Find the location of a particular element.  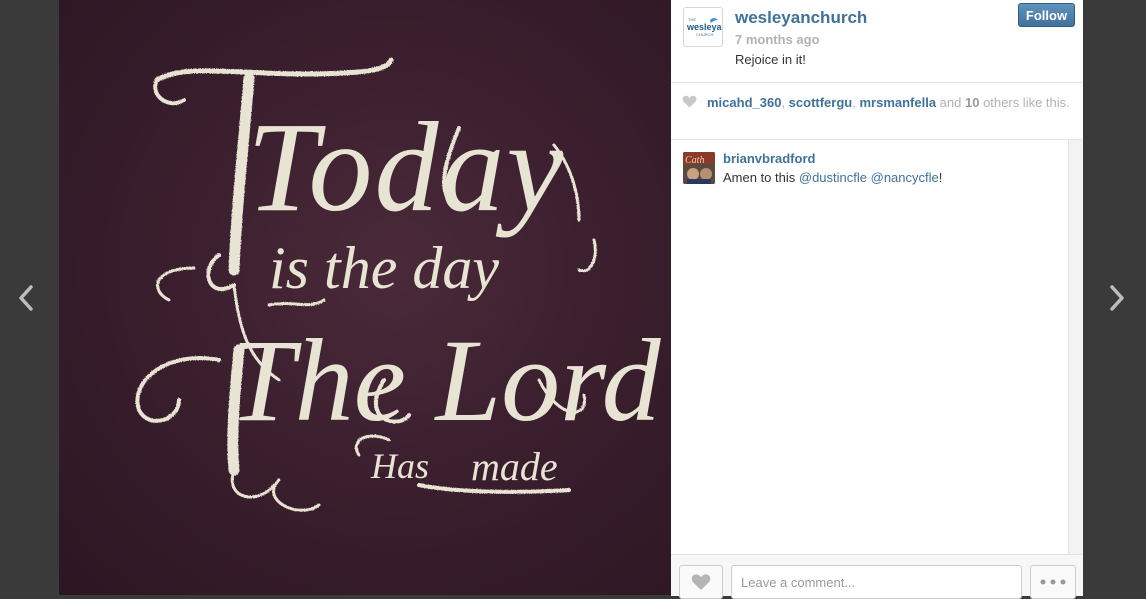

photo-line-3: The Lord is located at coordinates (445, 380).